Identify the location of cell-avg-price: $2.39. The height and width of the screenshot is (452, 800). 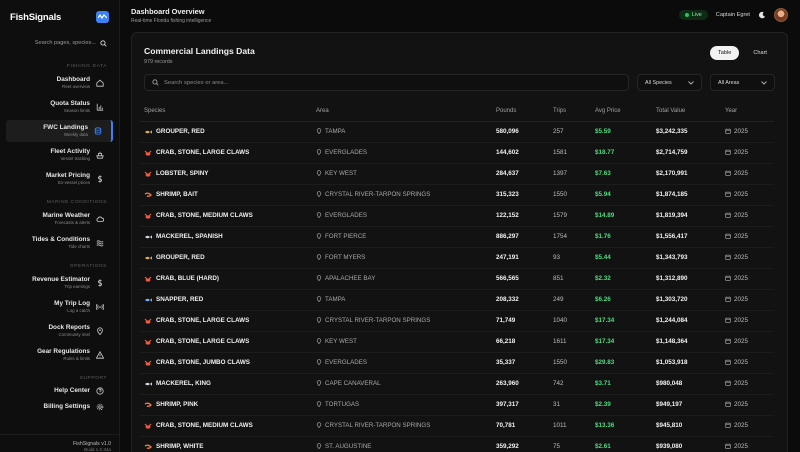
(621, 405).